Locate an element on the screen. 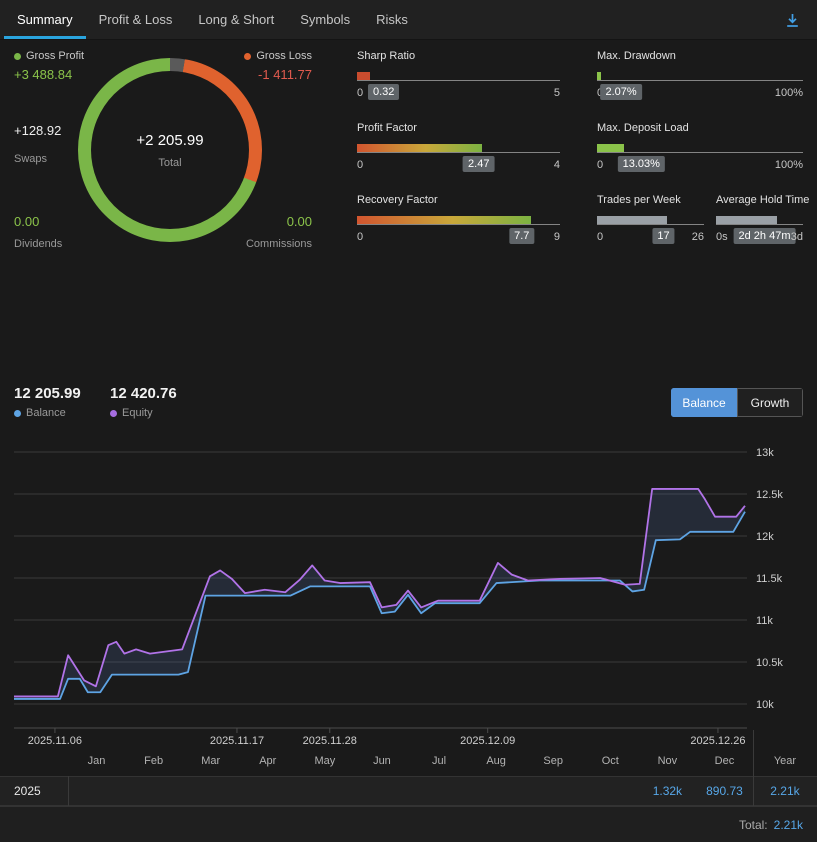 The image size is (817, 842). toggle-growth: Growth is located at coordinates (770, 402).